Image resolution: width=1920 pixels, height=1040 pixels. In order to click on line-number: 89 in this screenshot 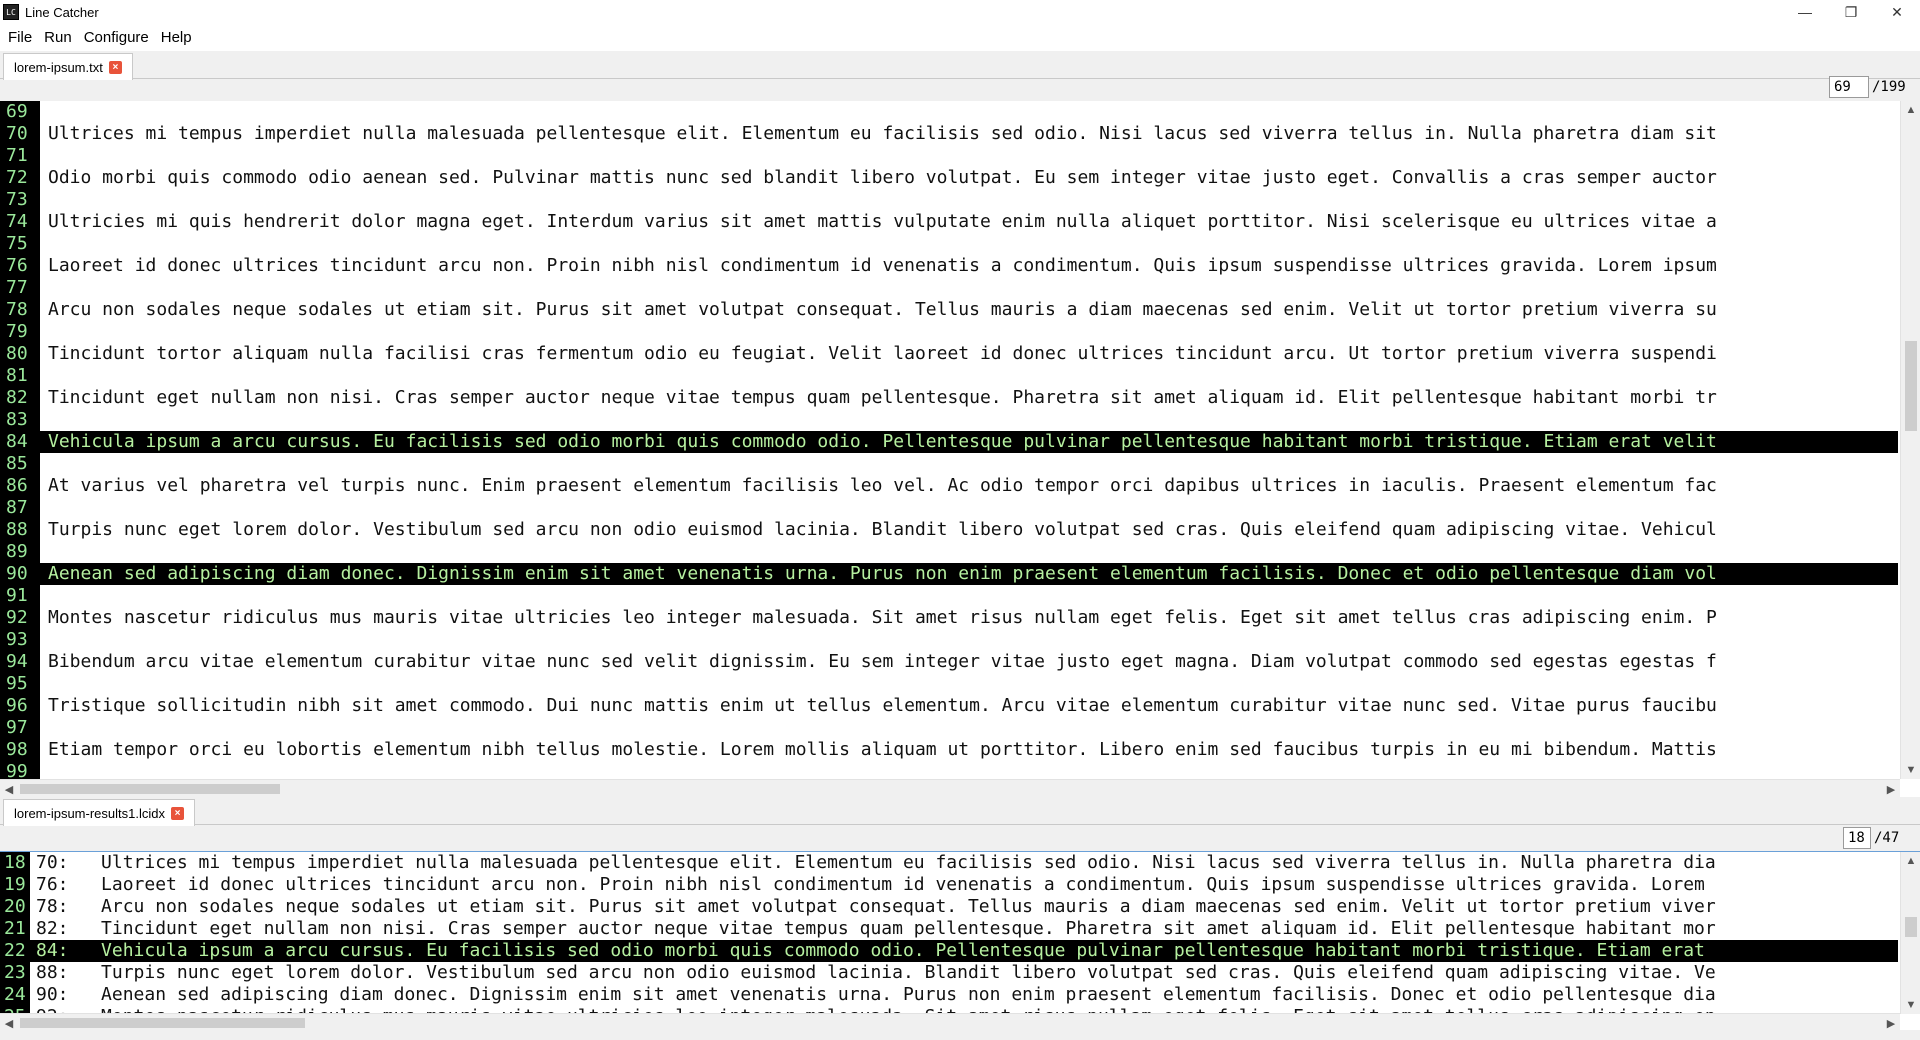, I will do `click(20, 552)`.